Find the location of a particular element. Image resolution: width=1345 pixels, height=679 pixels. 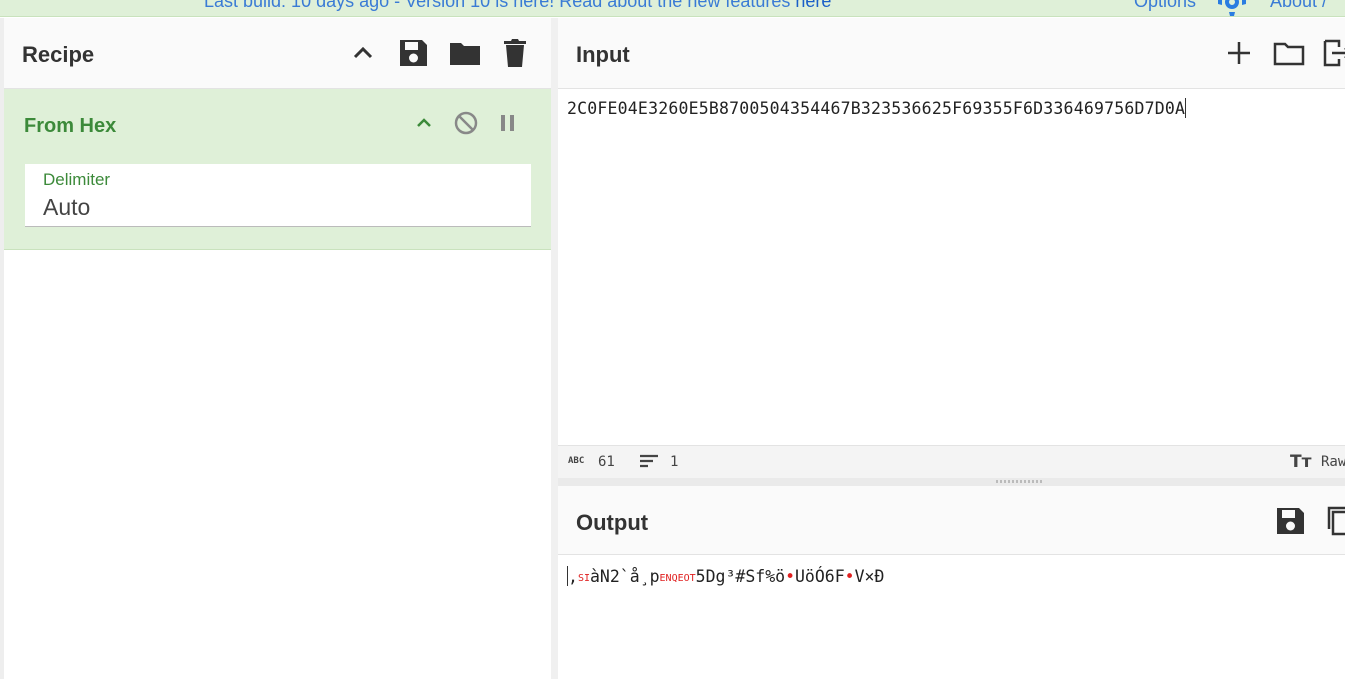

delimiter-value: Auto is located at coordinates (66, 207).